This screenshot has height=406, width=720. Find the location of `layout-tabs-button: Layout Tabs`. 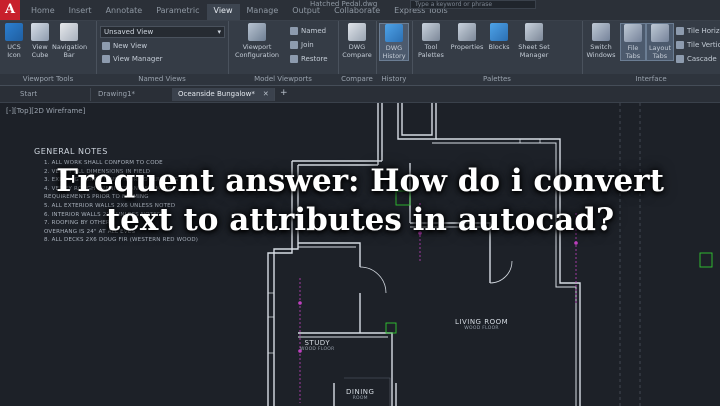

layout-tabs-button: Layout Tabs is located at coordinates (660, 42).